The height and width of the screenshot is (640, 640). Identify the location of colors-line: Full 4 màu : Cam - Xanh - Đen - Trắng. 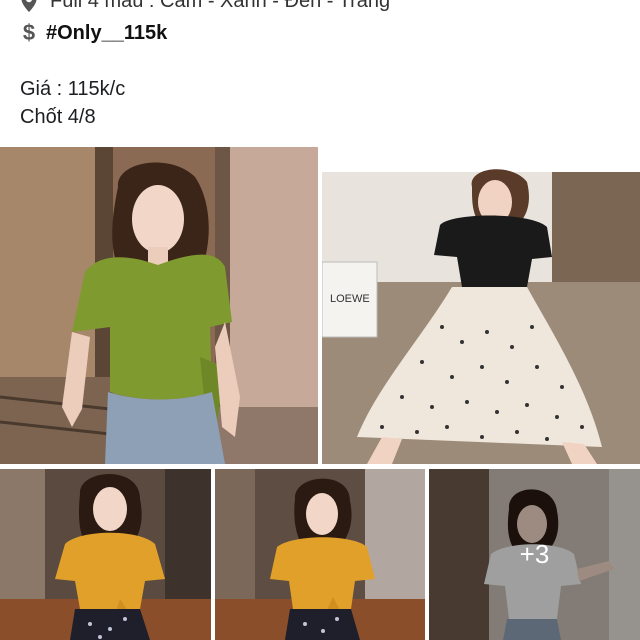
(205, 6).